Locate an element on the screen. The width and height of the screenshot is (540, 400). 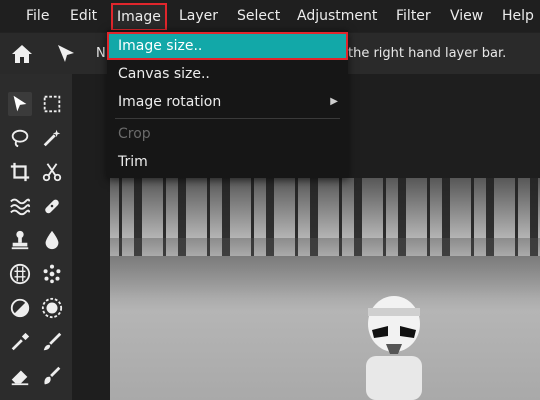
menu-item-crop: Crop is located at coordinates (134, 134).